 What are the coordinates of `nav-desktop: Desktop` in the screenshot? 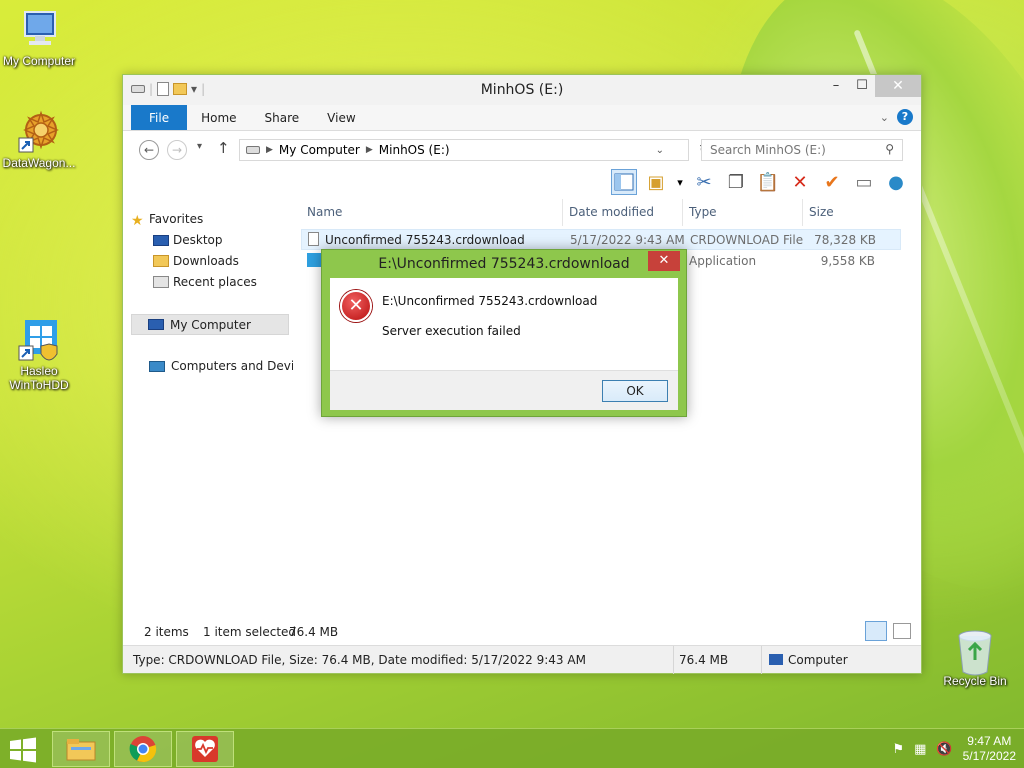 It's located at (208, 240).